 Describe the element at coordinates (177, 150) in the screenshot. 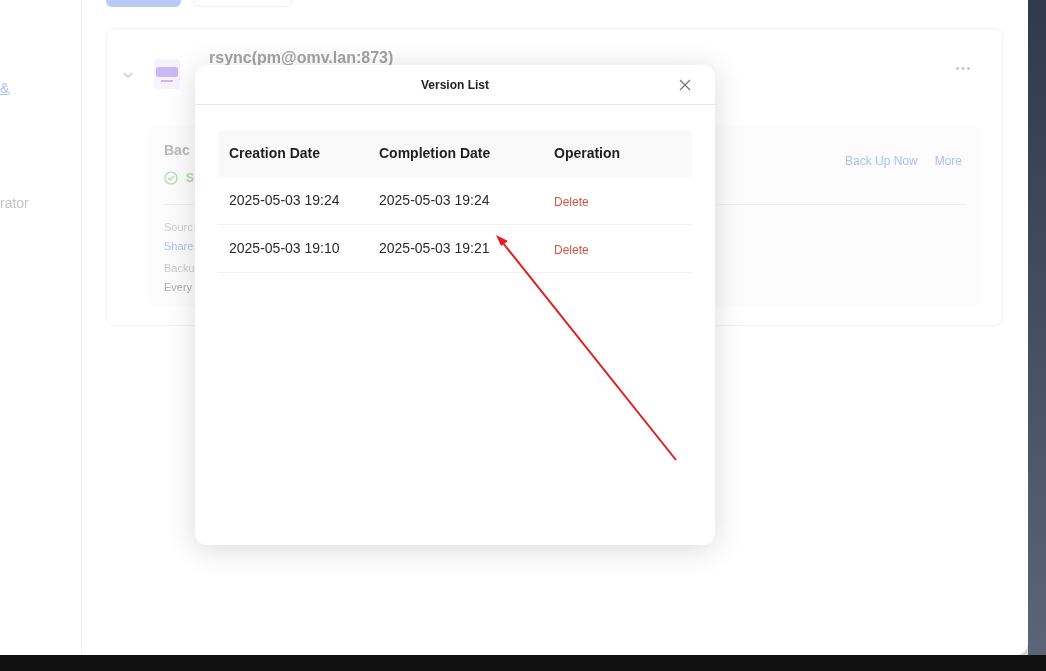

I see `status-heading: Bac` at that location.